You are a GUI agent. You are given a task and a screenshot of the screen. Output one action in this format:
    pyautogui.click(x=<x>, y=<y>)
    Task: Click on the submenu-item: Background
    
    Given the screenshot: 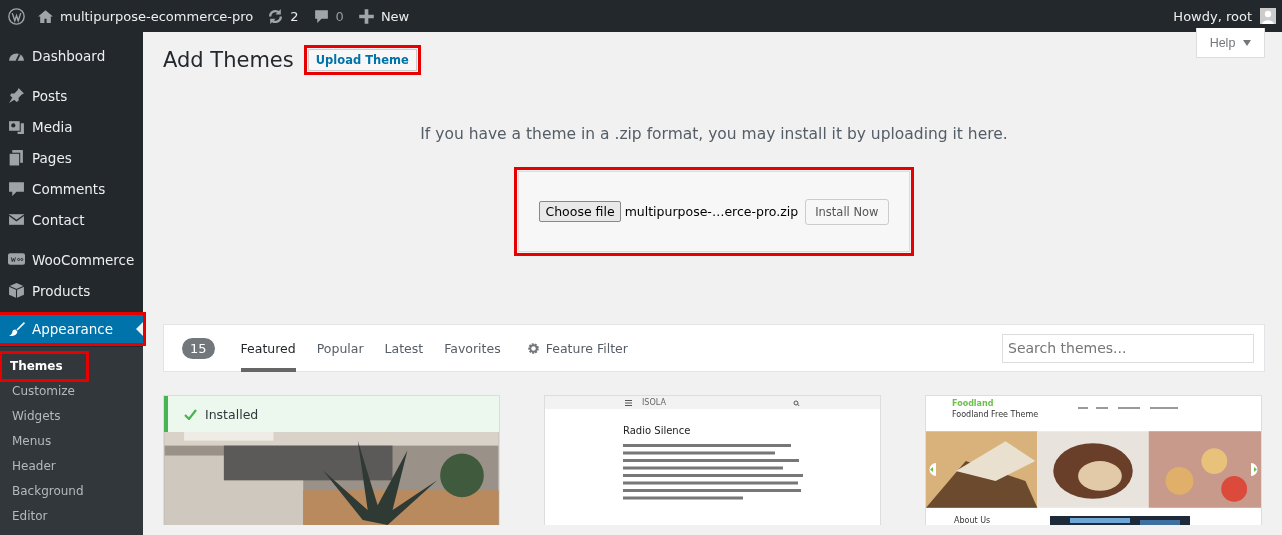 What is the action you would take?
    pyautogui.click(x=43, y=491)
    